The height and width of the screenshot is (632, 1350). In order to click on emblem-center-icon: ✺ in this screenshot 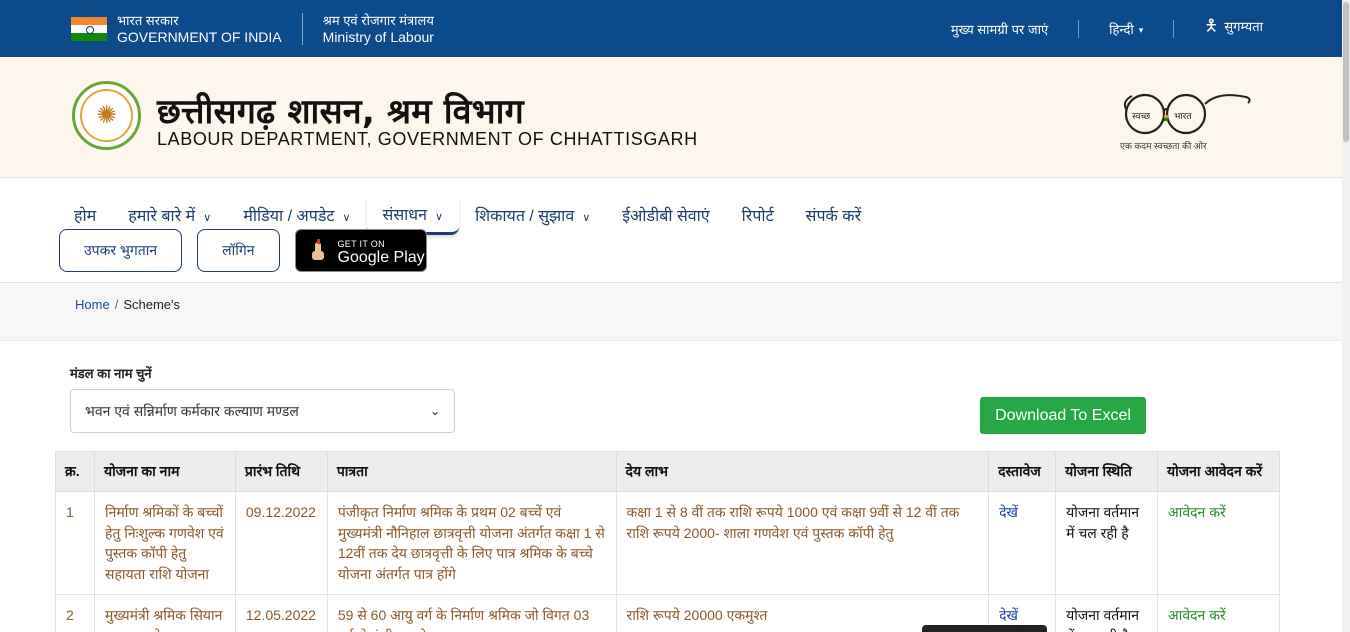, I will do `click(106, 115)`.